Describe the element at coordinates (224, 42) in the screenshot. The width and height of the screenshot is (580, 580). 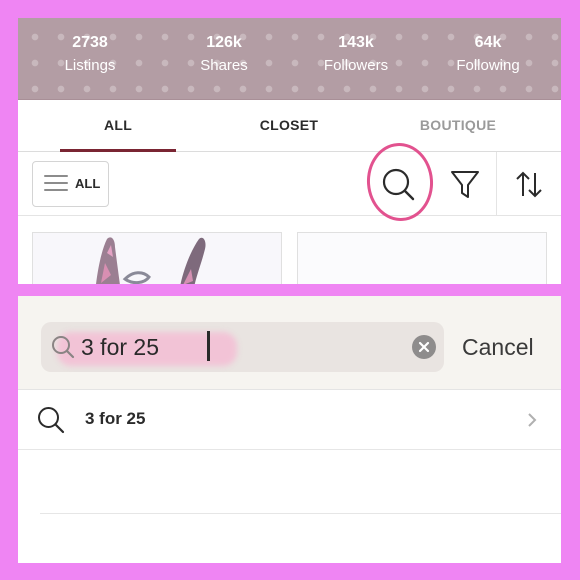
I see `stat-shares-value: 126k` at that location.